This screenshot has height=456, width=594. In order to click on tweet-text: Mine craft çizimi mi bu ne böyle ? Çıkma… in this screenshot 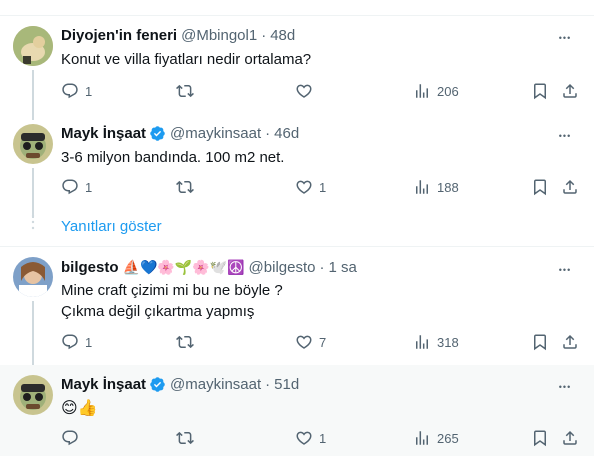, I will do `click(172, 301)`.